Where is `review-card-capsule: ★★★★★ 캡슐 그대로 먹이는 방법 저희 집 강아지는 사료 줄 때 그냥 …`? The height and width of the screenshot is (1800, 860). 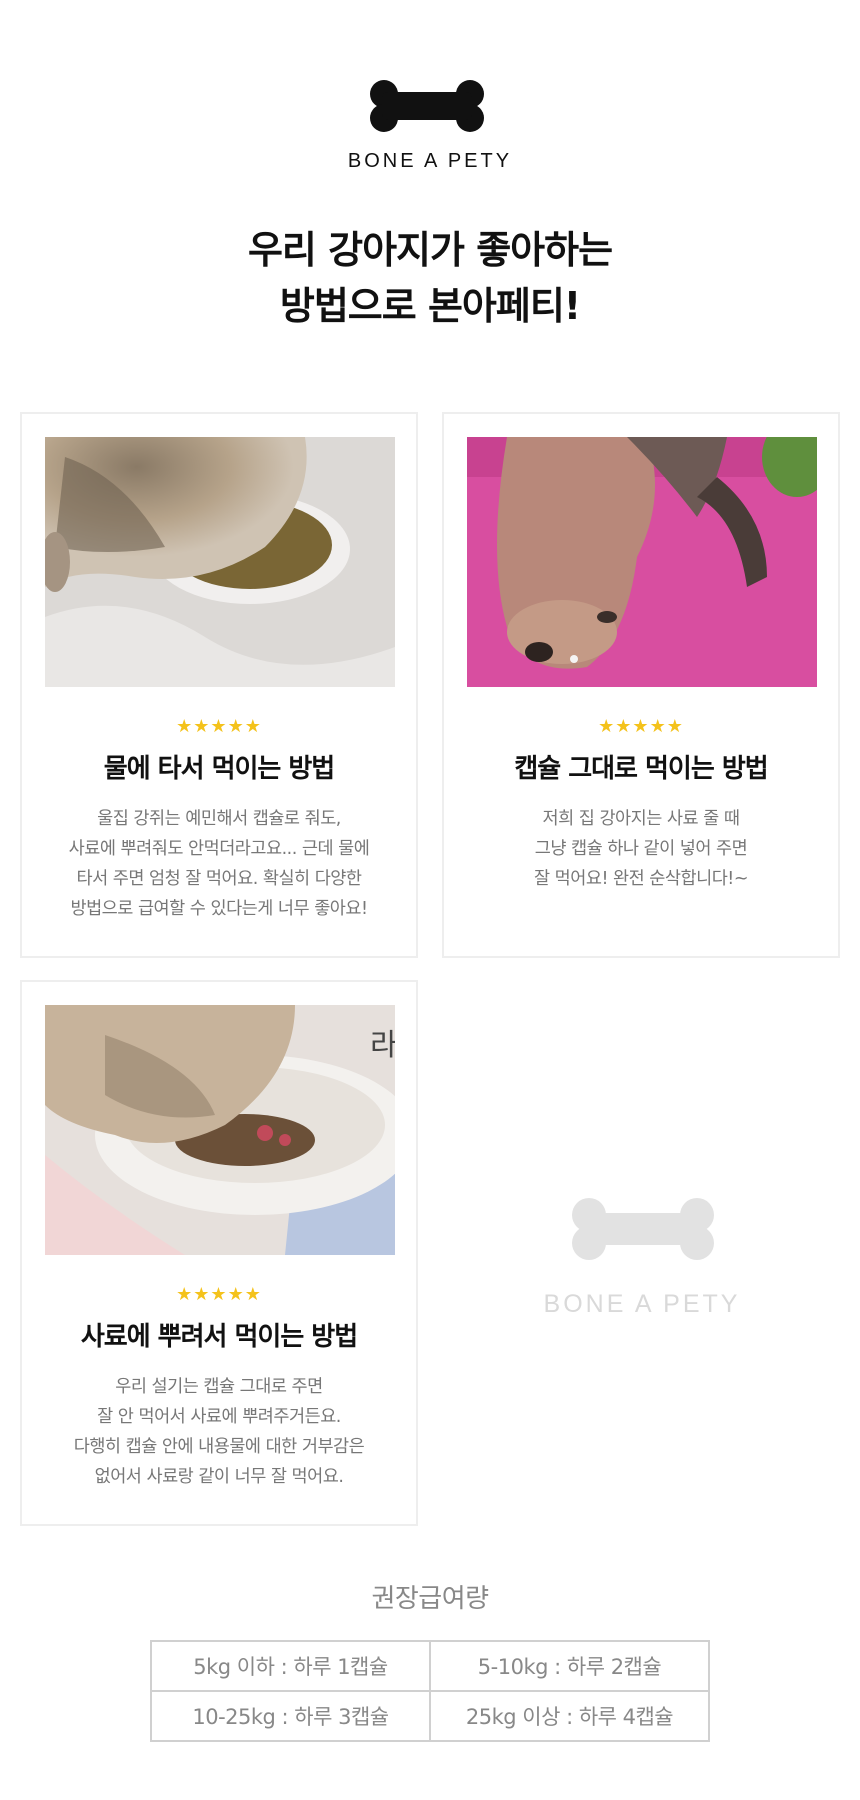 review-card-capsule: ★★★★★ 캡슐 그대로 먹이는 방법 저희 집 강아지는 사료 줄 때 그냥 … is located at coordinates (641, 685).